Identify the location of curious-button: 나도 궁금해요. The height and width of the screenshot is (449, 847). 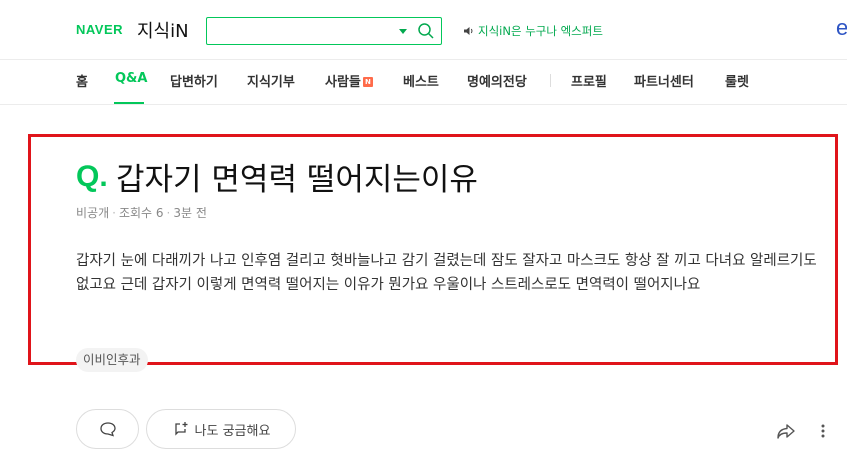
(221, 429).